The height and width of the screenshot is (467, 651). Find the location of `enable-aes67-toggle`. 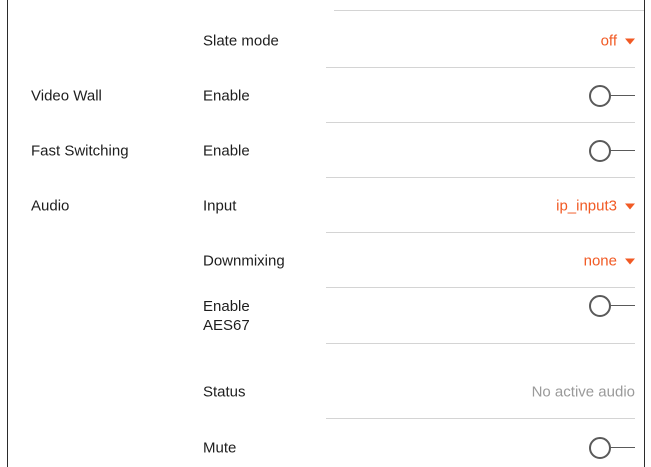

enable-aes67-toggle is located at coordinates (612, 306).